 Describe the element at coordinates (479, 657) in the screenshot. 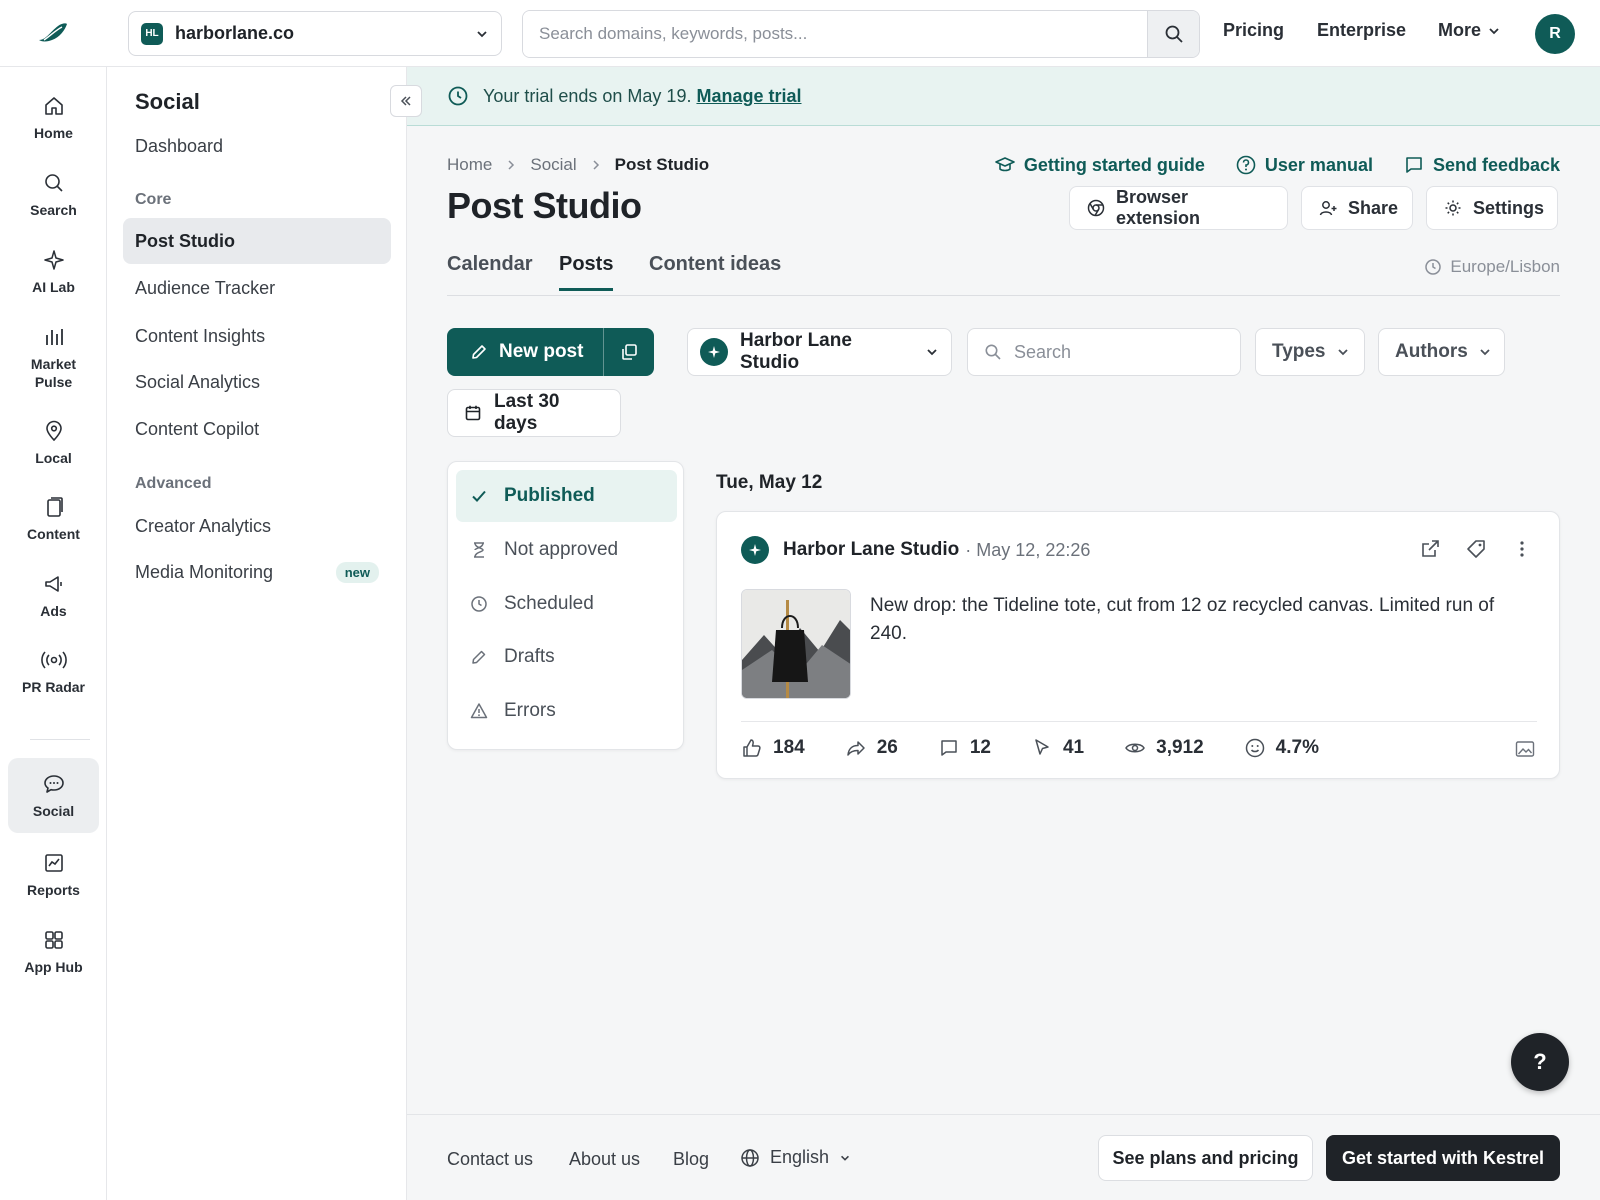

I see `pencil-icon` at that location.